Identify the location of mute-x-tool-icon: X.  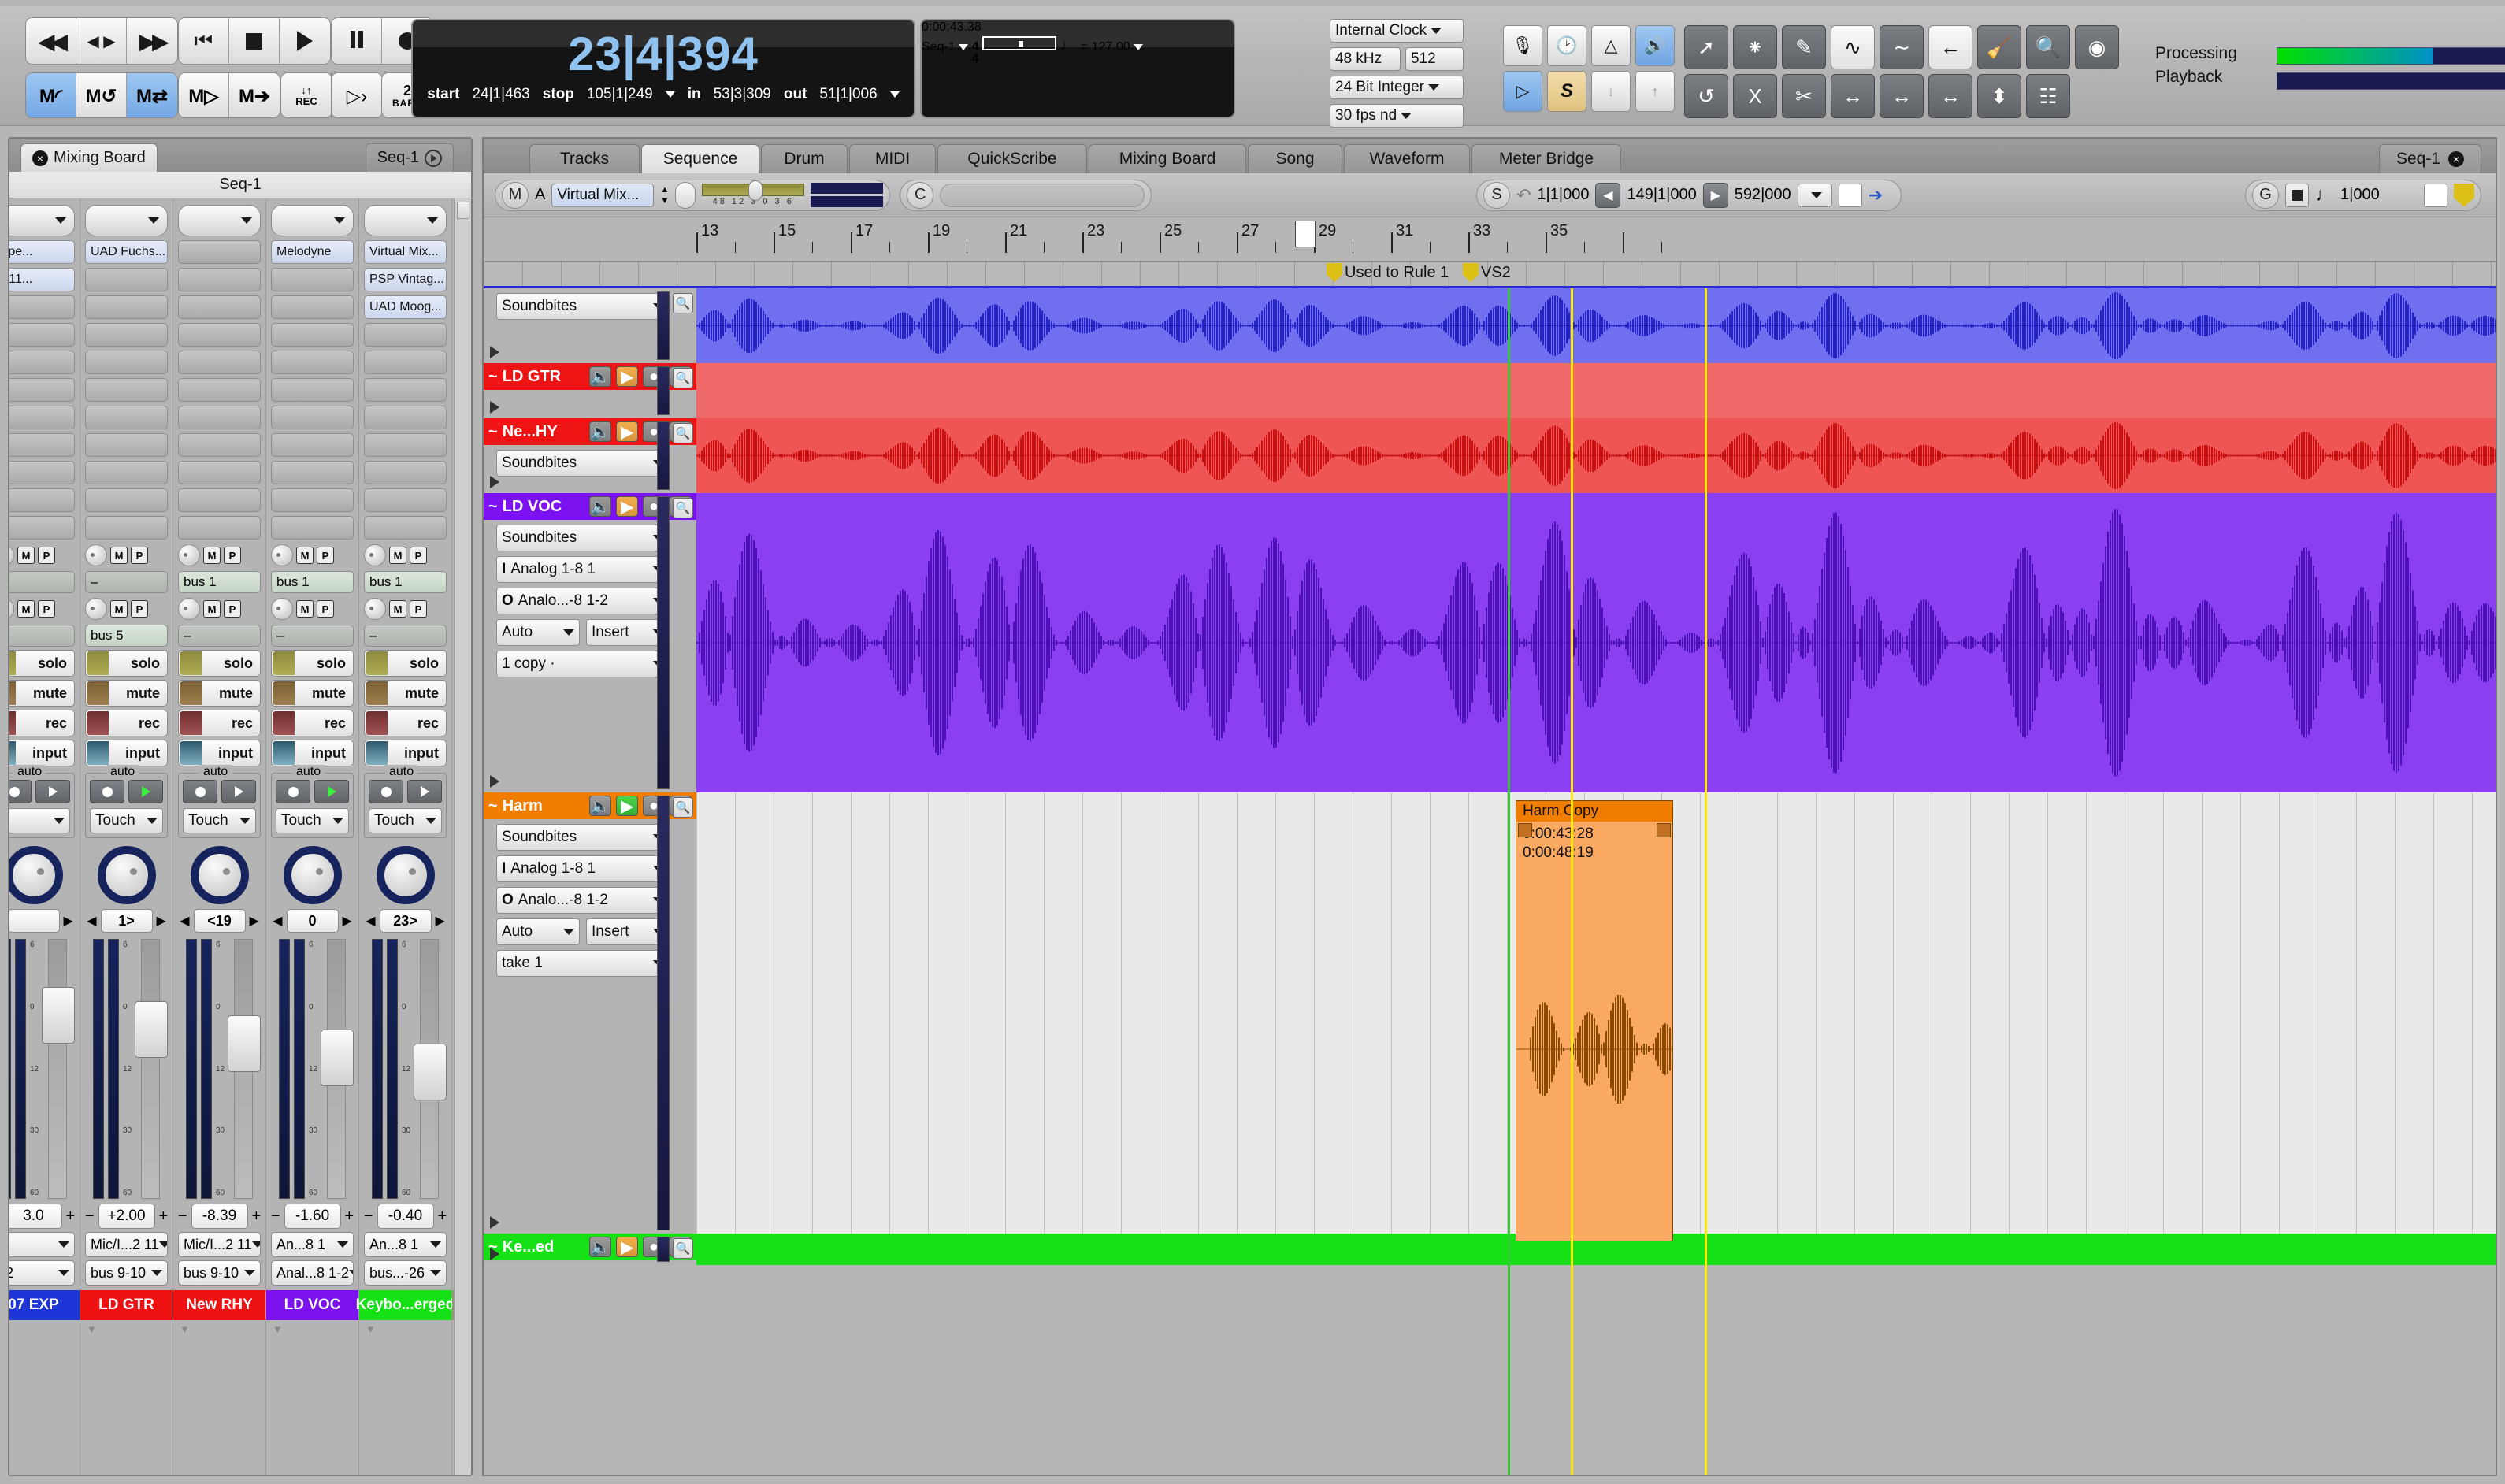
(1755, 96).